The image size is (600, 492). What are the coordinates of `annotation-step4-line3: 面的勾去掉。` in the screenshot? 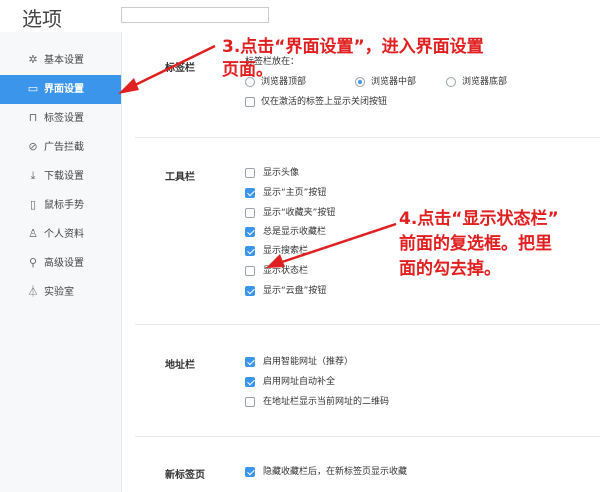 It's located at (450, 269).